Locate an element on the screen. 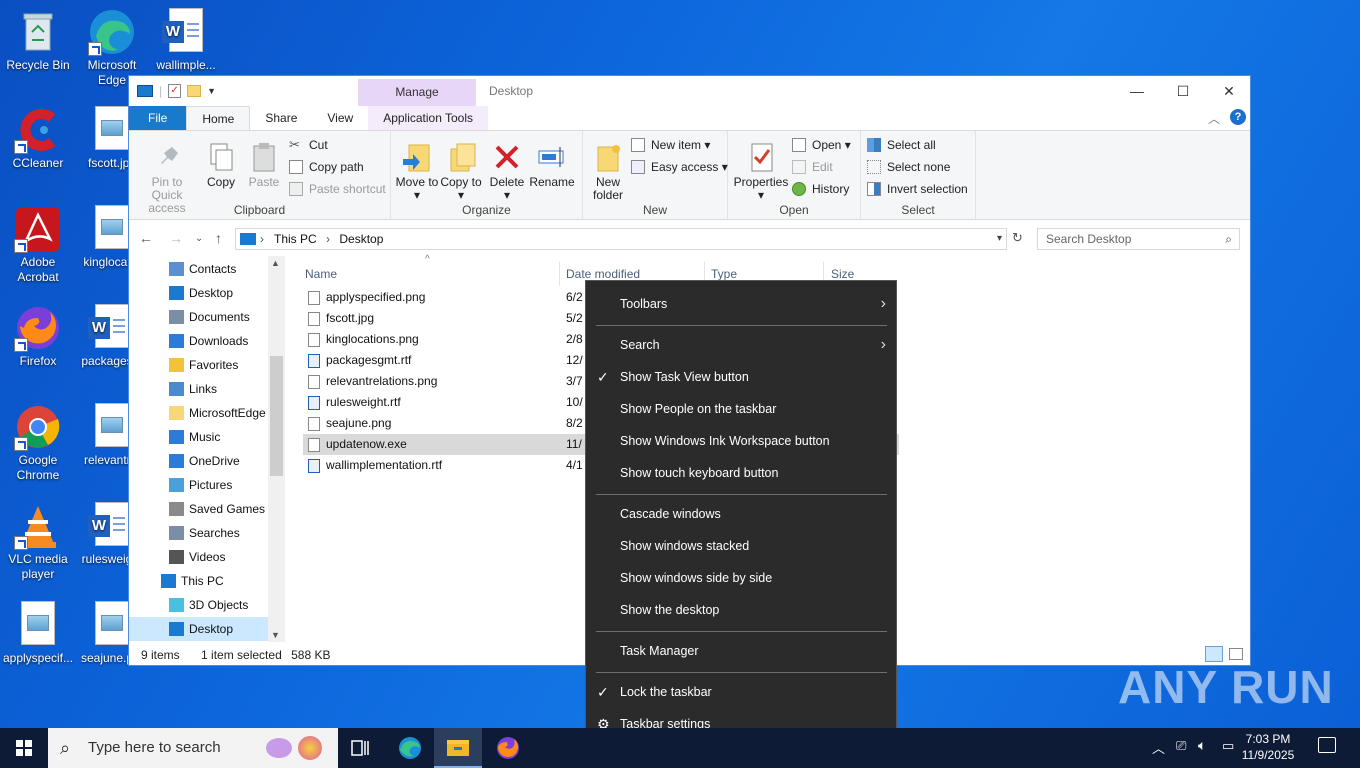  delete-button: Delete ▾ is located at coordinates (507, 171).